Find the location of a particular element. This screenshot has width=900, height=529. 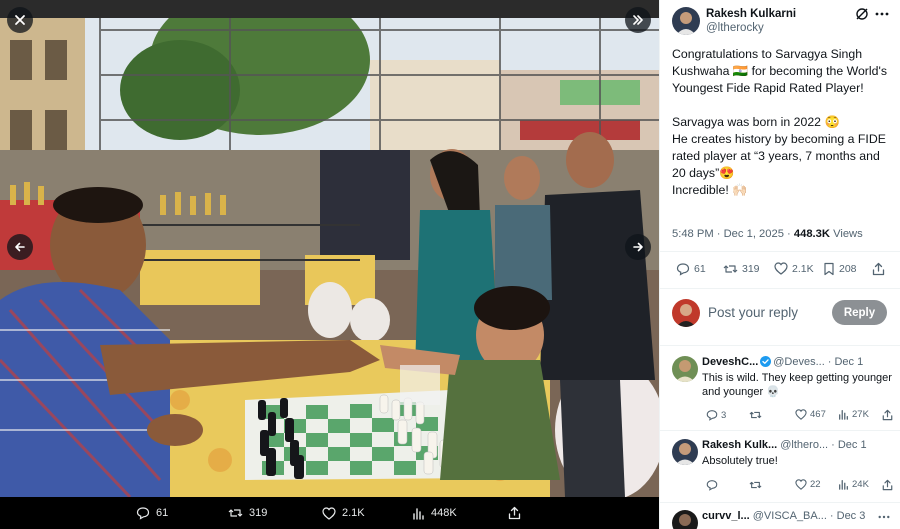

arrow-left-icon is located at coordinates (20, 247).